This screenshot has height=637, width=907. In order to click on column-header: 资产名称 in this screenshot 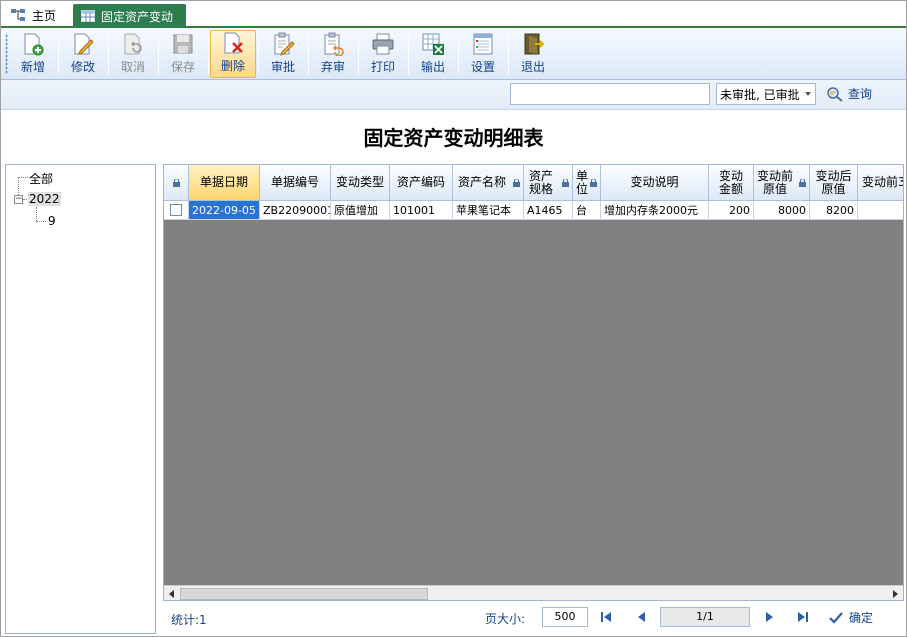, I will do `click(488, 183)`.